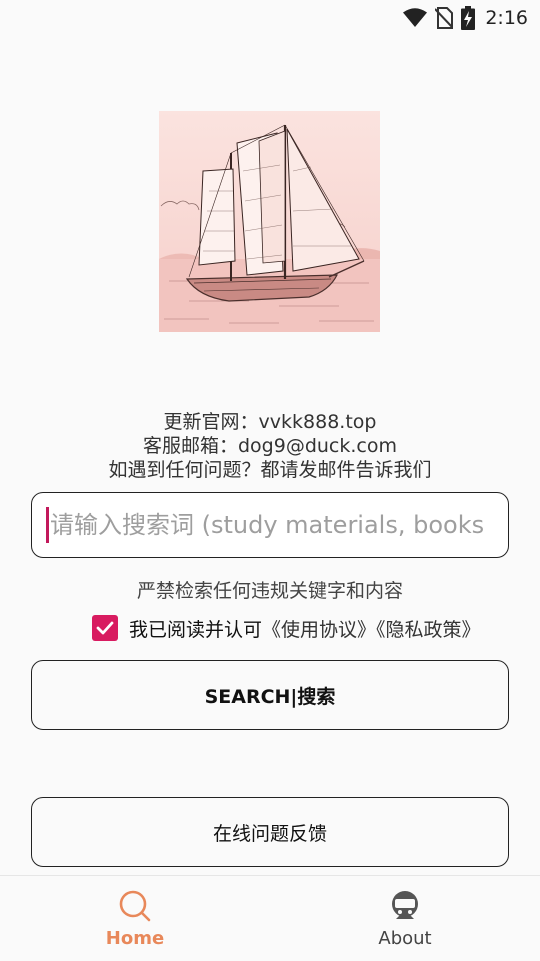 The width and height of the screenshot is (540, 961). Describe the element at coordinates (135, 906) in the screenshot. I see `search-icon` at that location.